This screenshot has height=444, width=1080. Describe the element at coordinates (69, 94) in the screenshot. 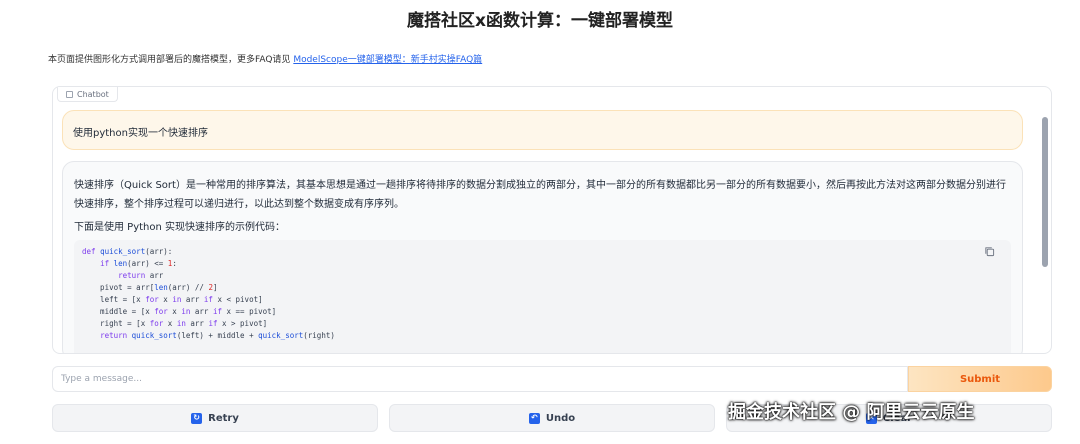

I see `chat-icon` at that location.